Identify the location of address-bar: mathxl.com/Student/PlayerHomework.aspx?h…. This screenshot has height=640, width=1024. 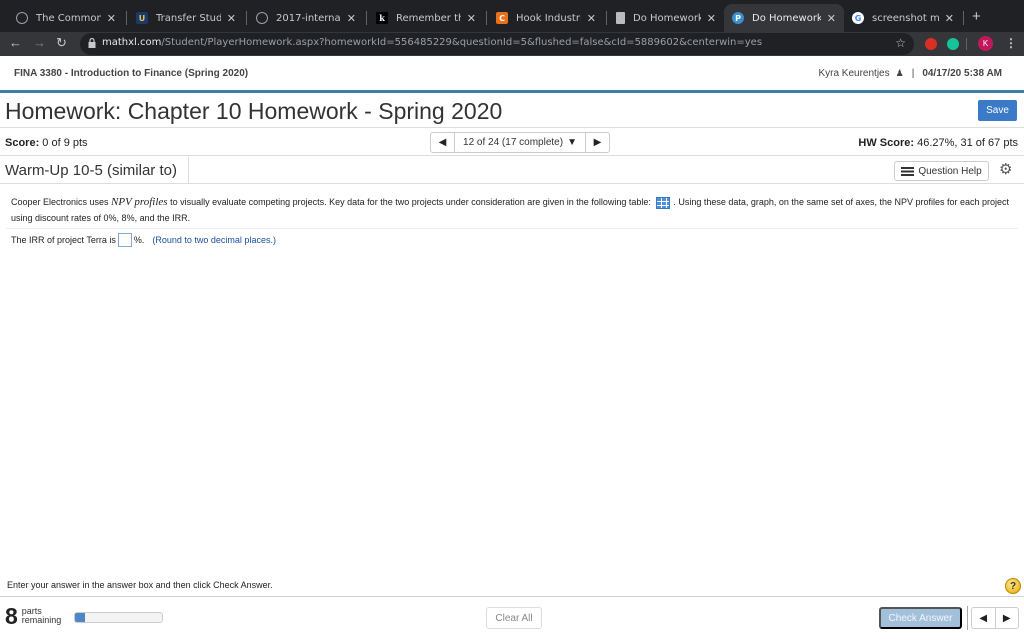
(497, 44).